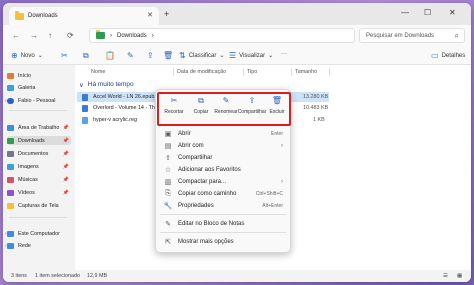 The image size is (474, 285). Describe the element at coordinates (39, 179) in the screenshot. I see `sidebar-item-music: Músicas 📌` at that location.